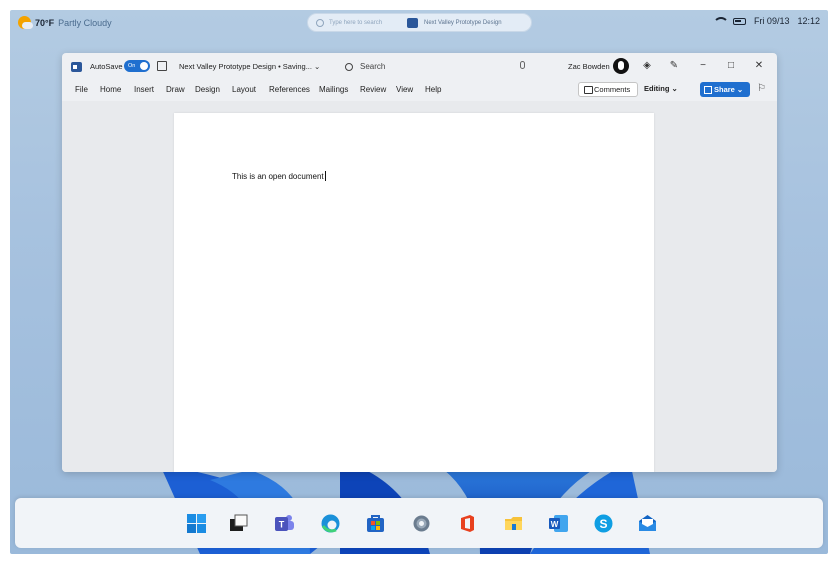 The height and width of the screenshot is (564, 838). I want to click on tab-design: Design, so click(207, 89).